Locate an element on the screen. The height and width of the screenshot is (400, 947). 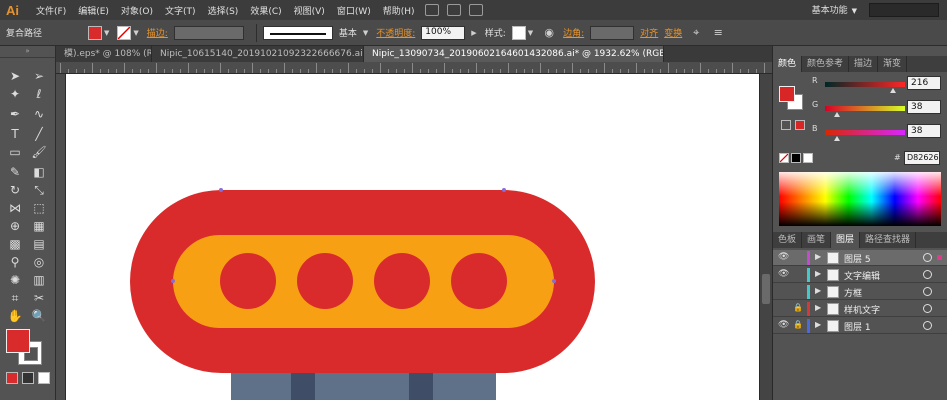
horizontal-ruler is located at coordinates (414, 68).